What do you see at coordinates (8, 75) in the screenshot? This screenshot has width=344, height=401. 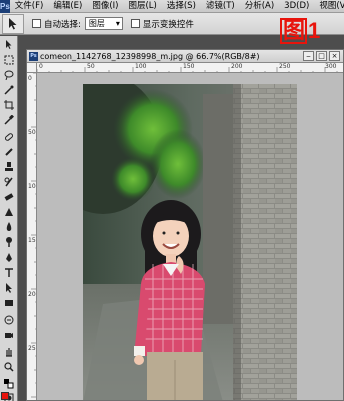 I see `lasso-tool-icon` at bounding box center [8, 75].